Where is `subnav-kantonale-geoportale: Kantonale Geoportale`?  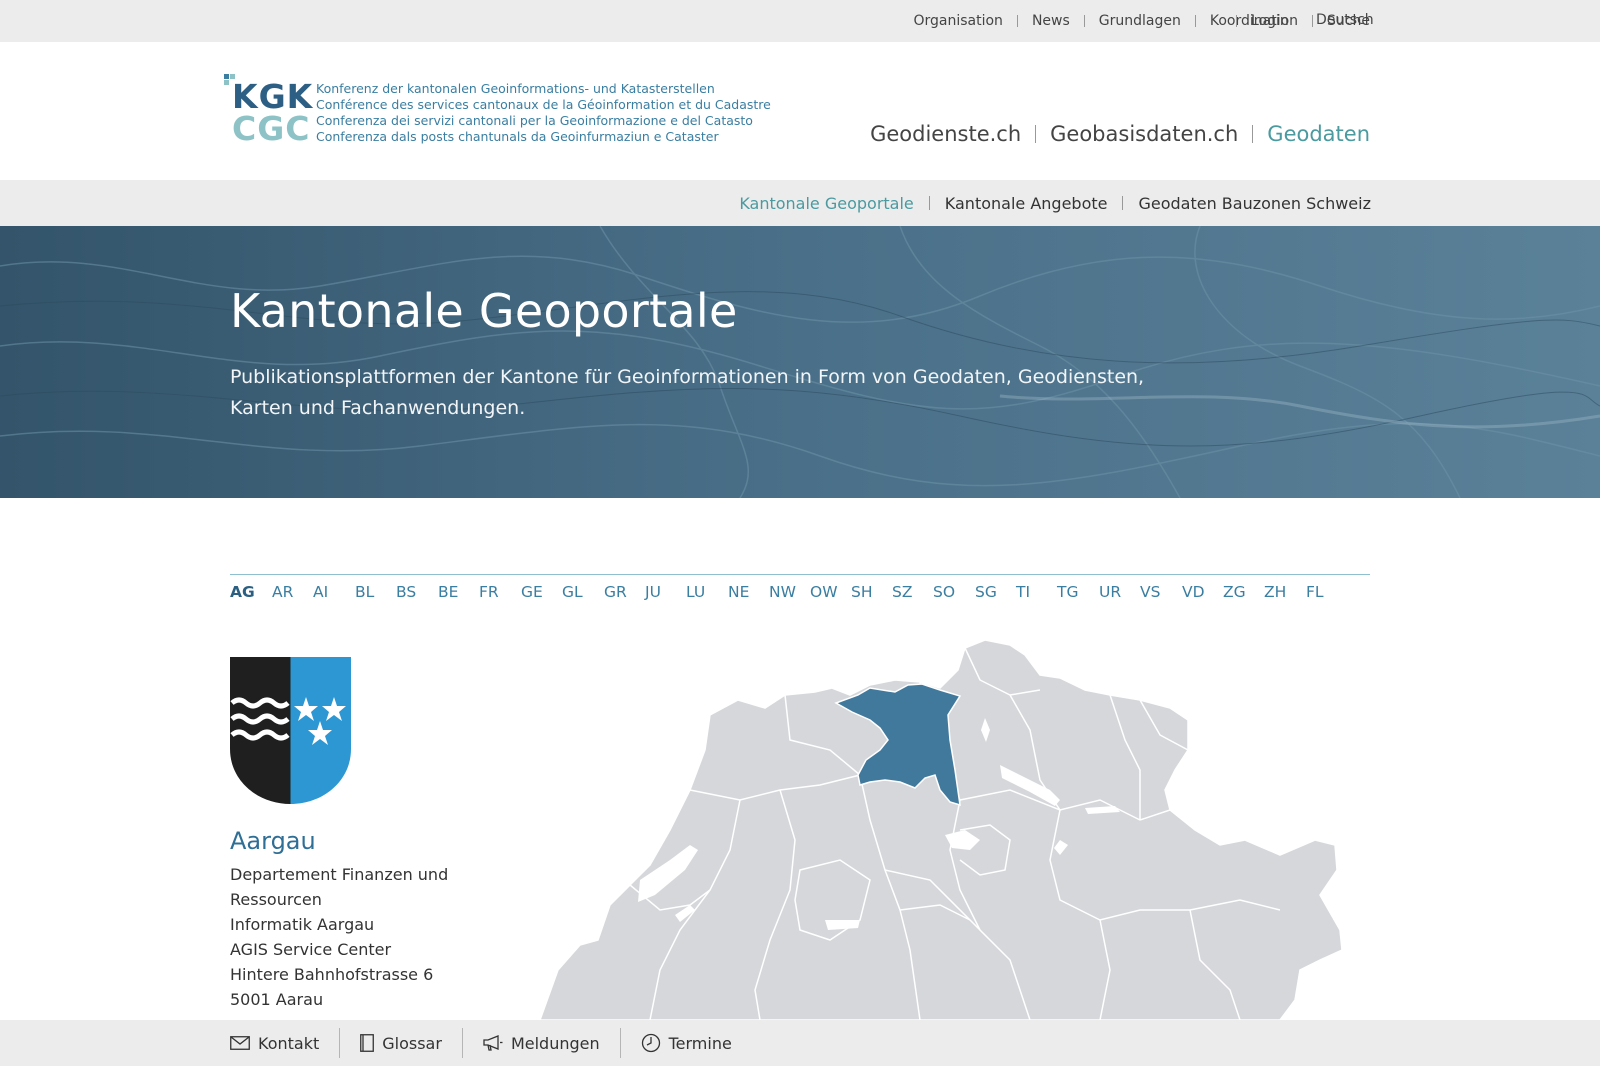 subnav-kantonale-geoportale: Kantonale Geoportale is located at coordinates (826, 203).